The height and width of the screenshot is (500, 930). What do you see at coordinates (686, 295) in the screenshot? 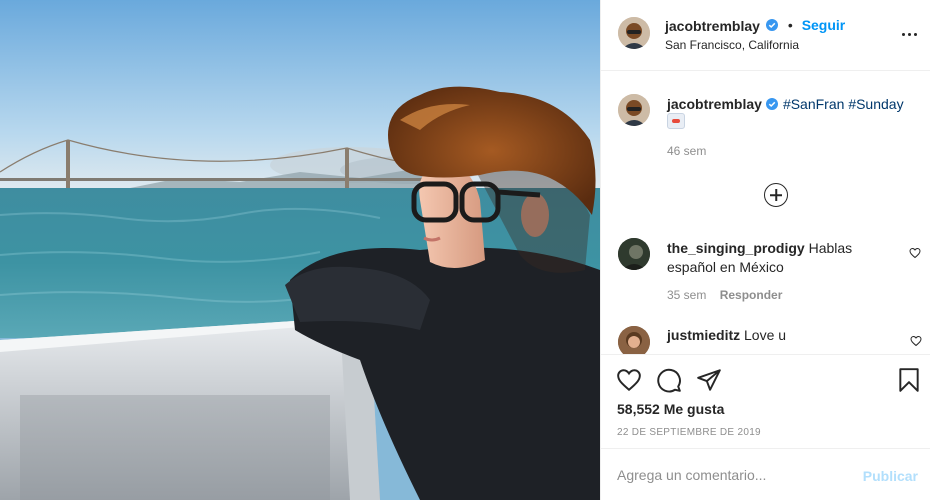
I see `comment-timestamp: 35 sem` at bounding box center [686, 295].